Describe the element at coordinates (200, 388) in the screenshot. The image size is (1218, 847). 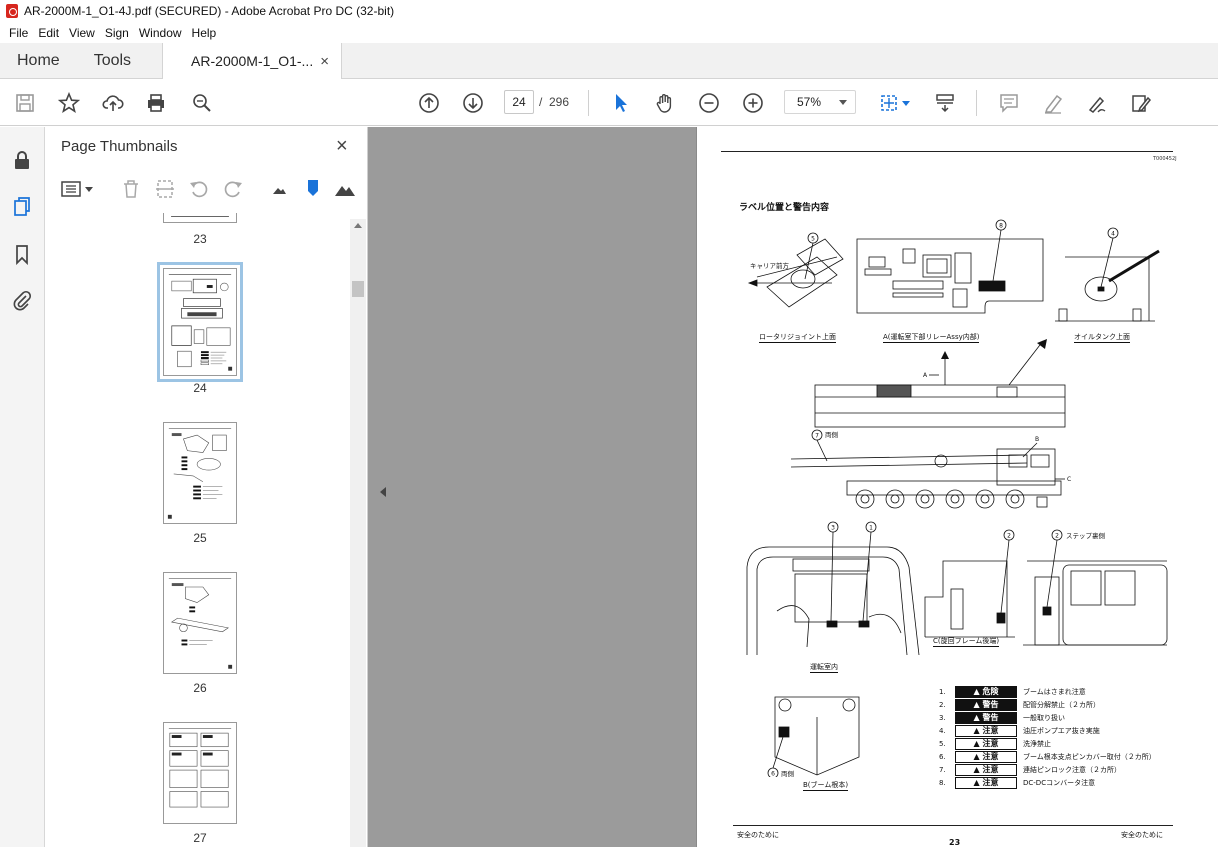
I see `thumbnail-label: 24` at that location.